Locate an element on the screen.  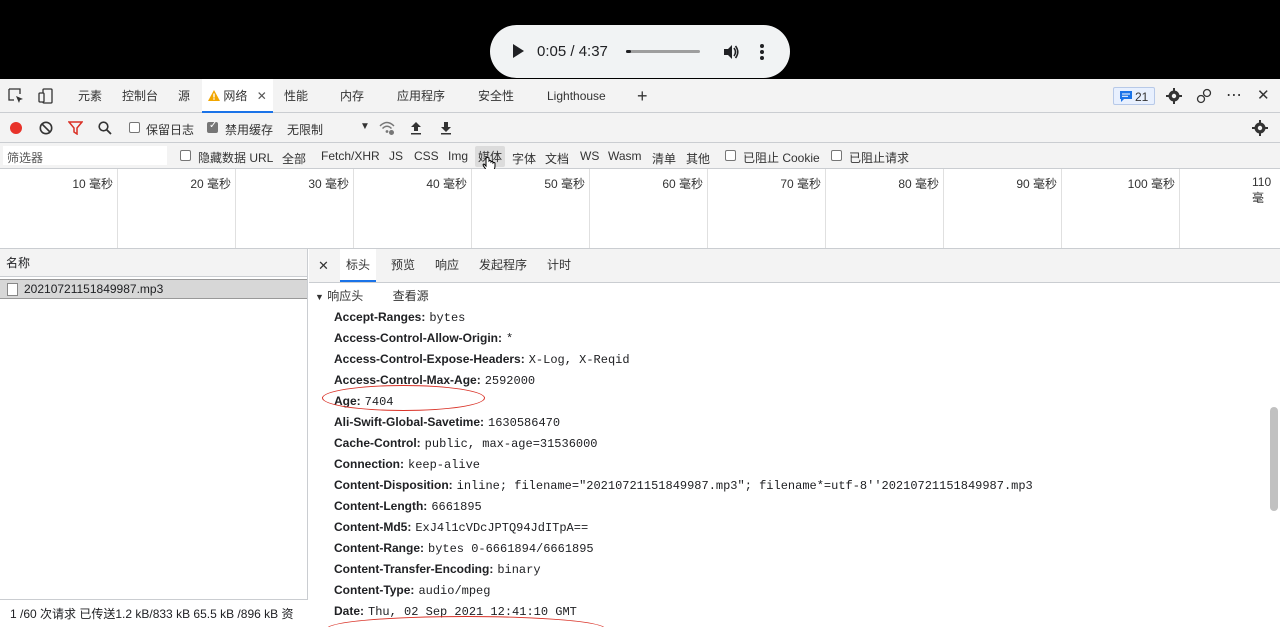
tab-sources: 源 is located at coordinates (184, 96).